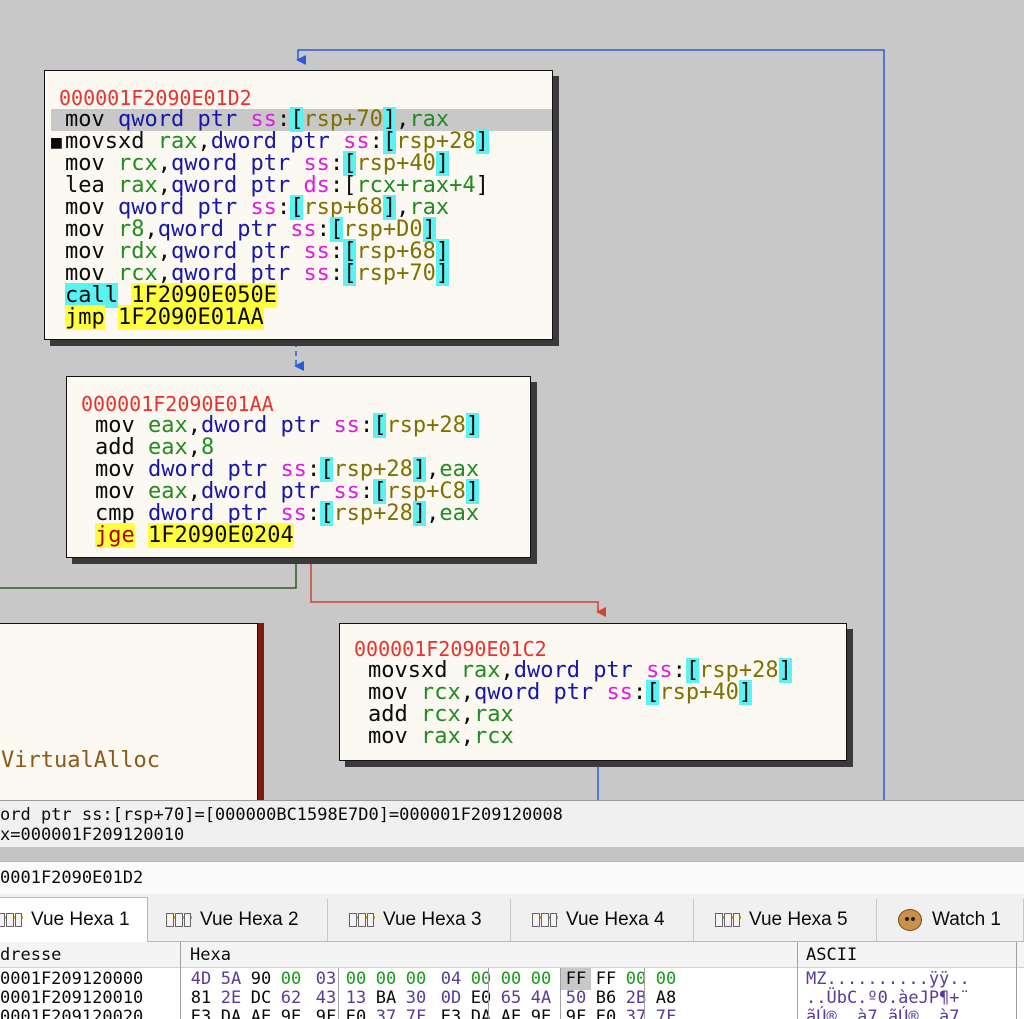  Describe the element at coordinates (129, 711) in the screenshot. I see `code-block-virtualalloc: VirtualAlloc` at that location.